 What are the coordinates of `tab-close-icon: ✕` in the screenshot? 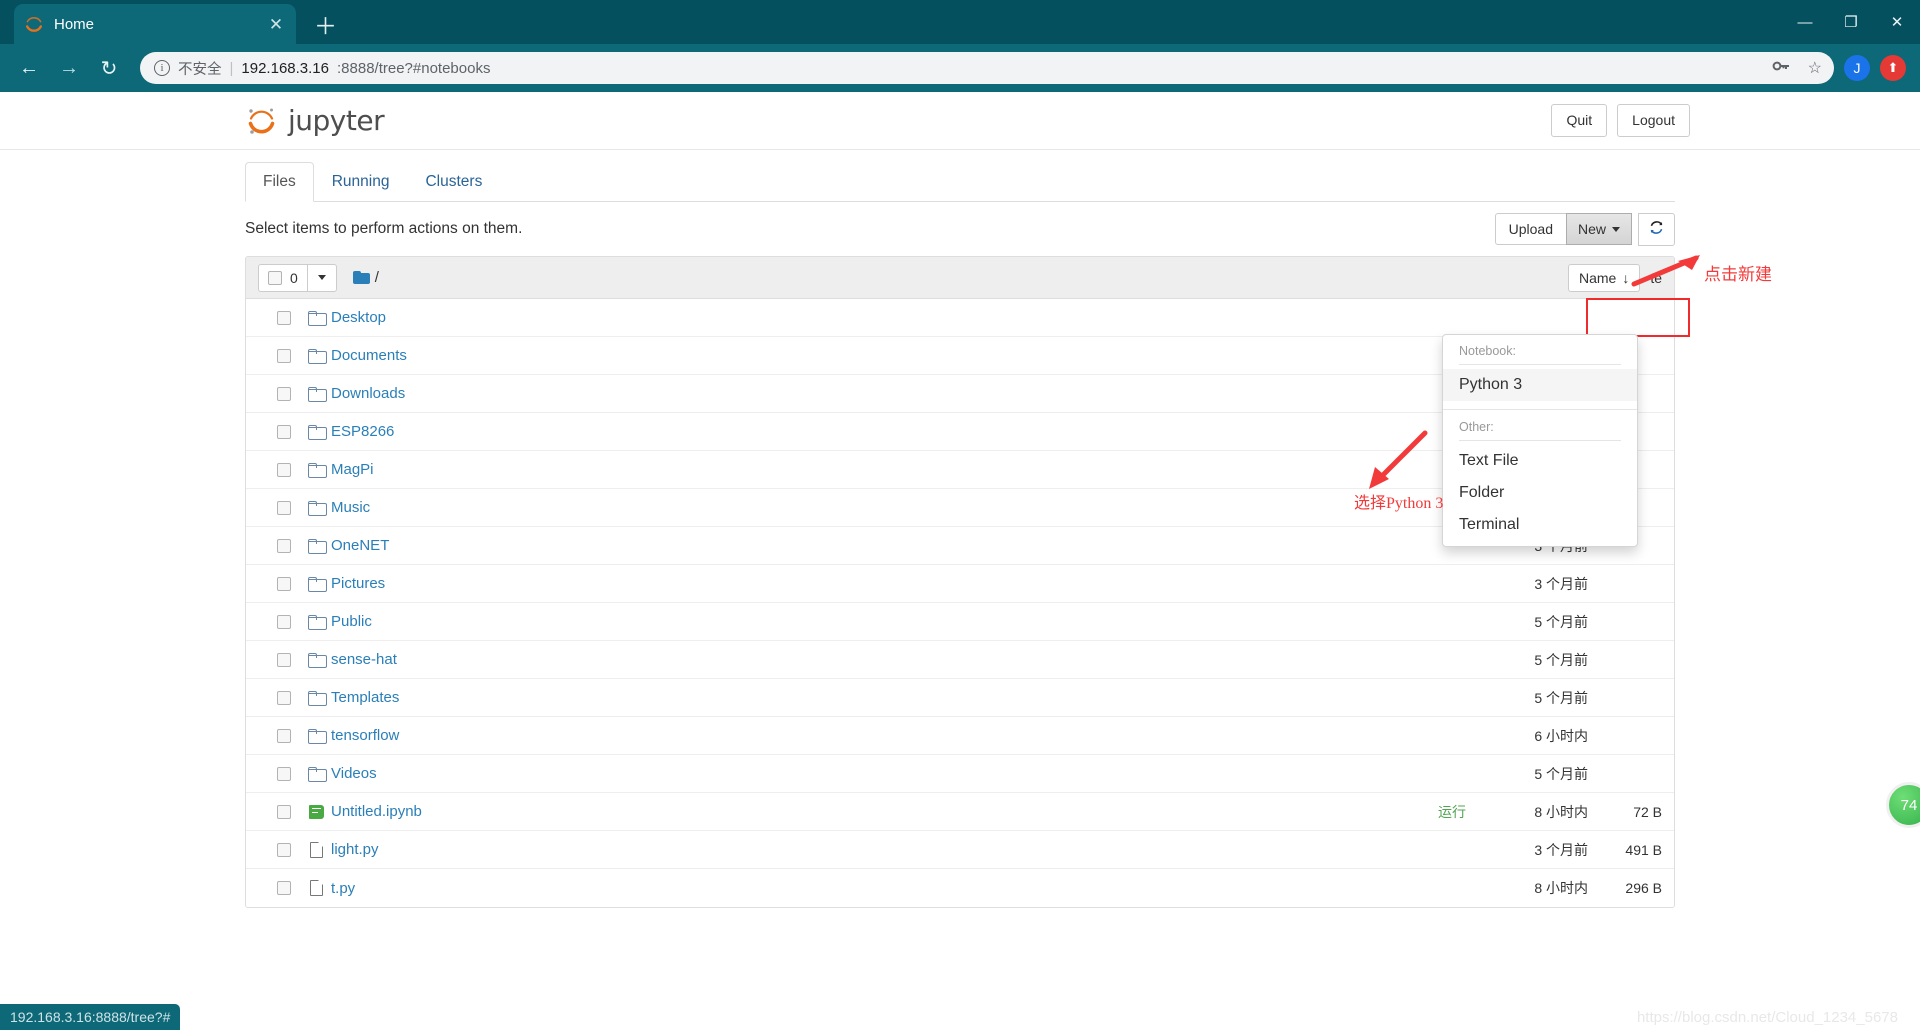 It's located at (276, 24).